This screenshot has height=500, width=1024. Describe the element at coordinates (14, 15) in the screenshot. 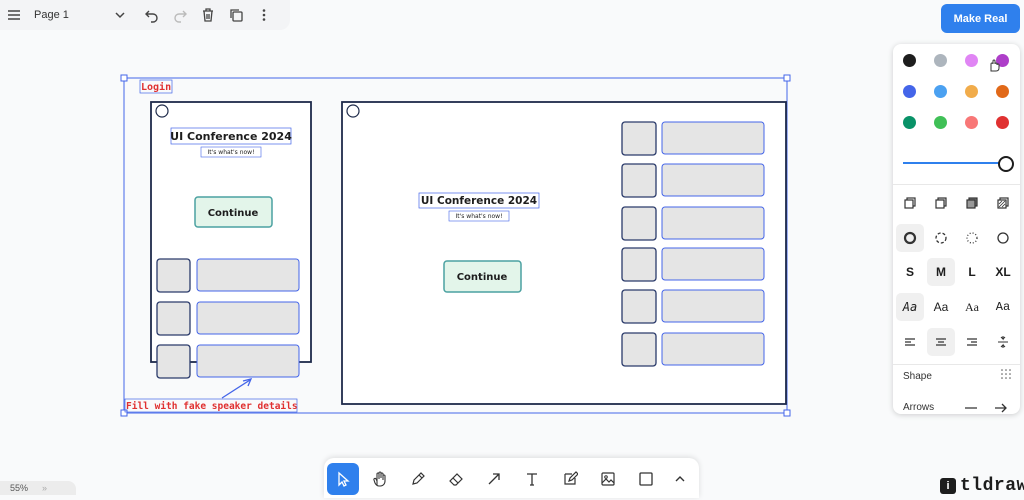

I see `hamburger-icon` at that location.